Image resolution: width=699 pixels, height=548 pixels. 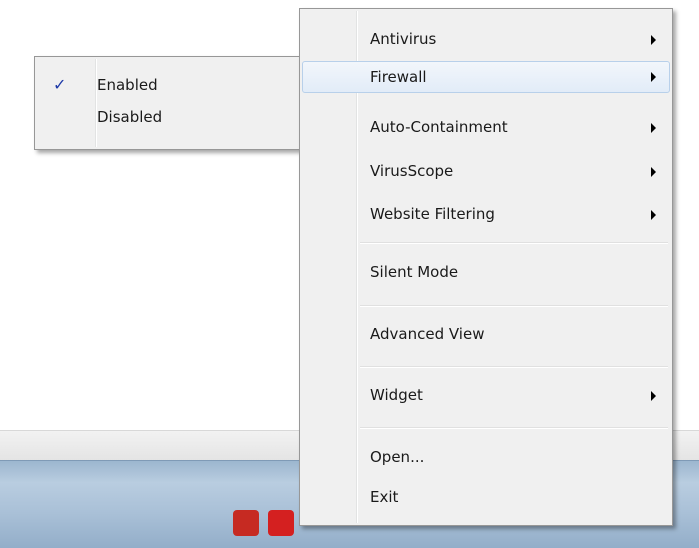 What do you see at coordinates (403, 39) in the screenshot?
I see `menu-item-label: Antivirus` at bounding box center [403, 39].